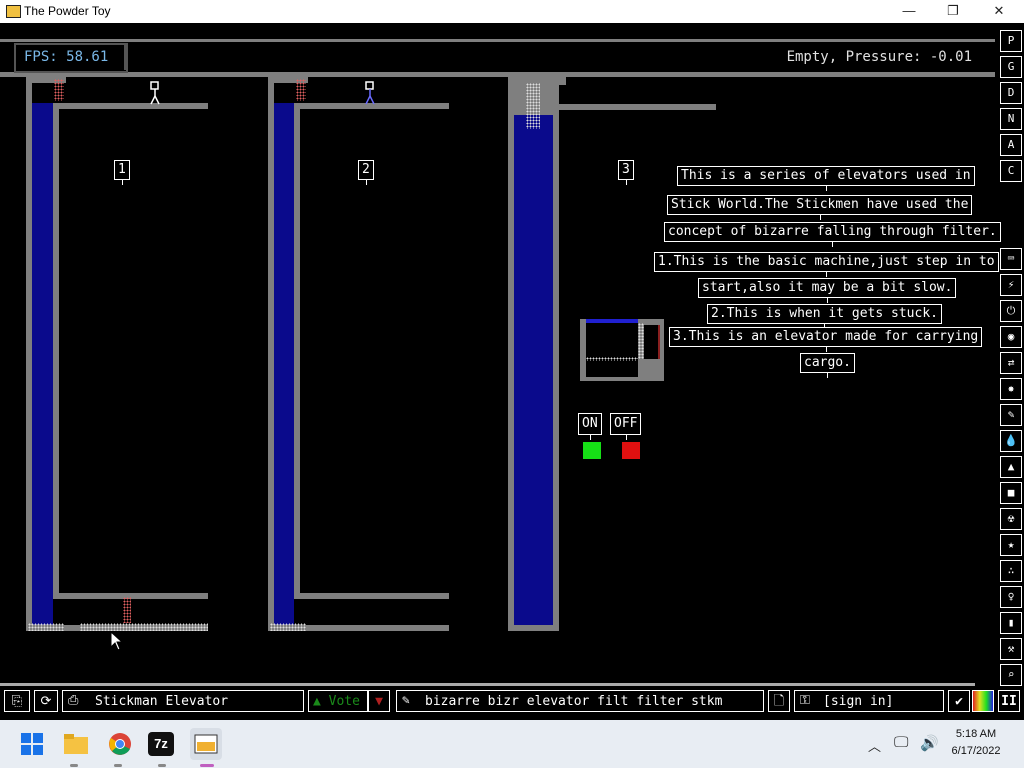 This screenshot has width=1024, height=768. I want to click on hud-divider, so click(125, 57).